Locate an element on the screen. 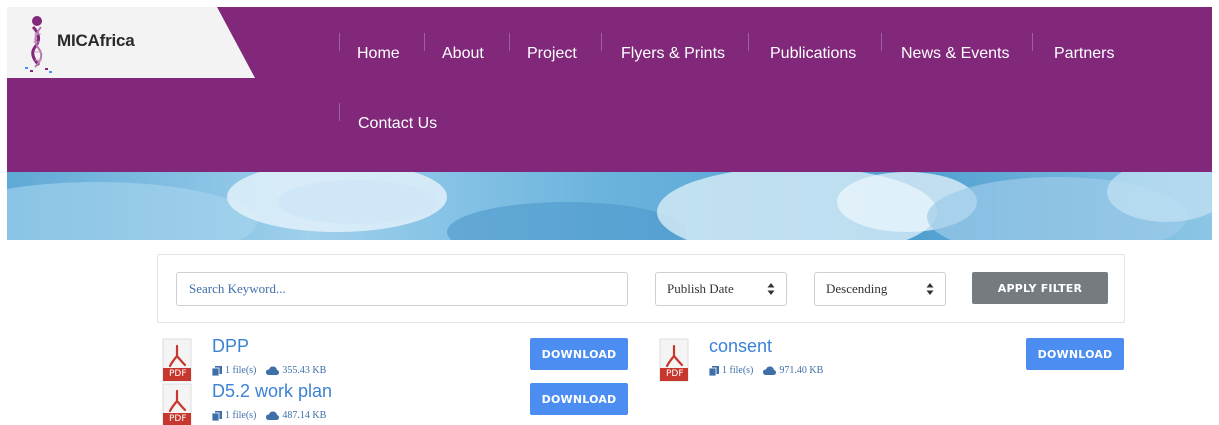 This screenshot has width=1219, height=425. document-item: PDF DPP 1 file(s) 355.43 KB is located at coordinates (262, 359).